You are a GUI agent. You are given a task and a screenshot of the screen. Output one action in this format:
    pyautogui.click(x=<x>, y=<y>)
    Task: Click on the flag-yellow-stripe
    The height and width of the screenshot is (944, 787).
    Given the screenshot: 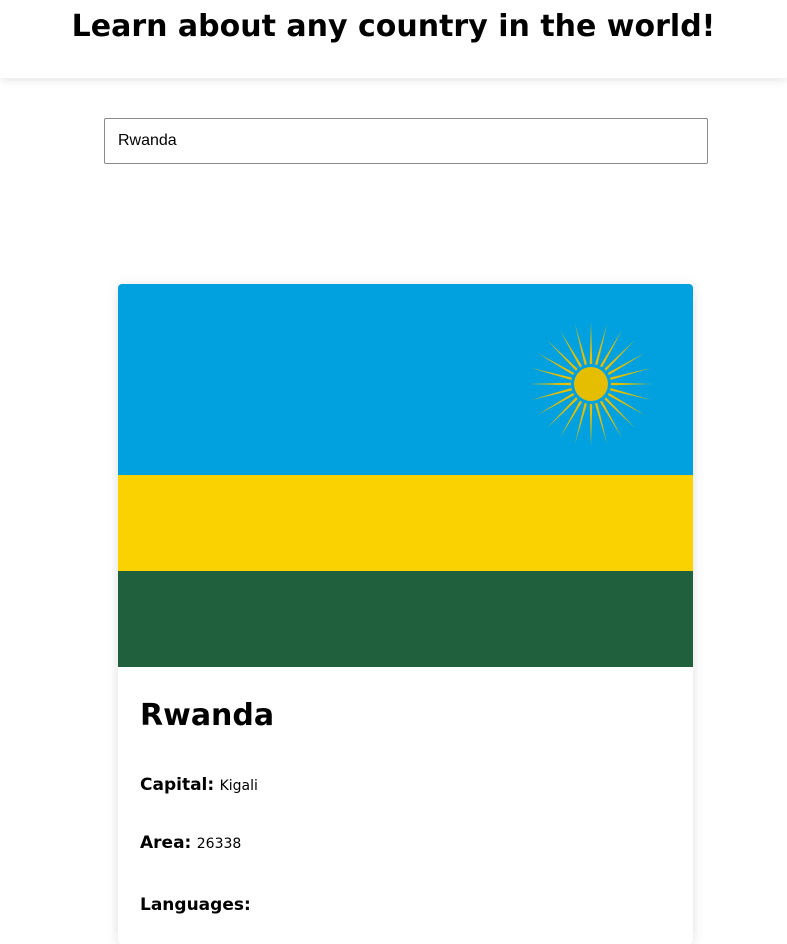 What is the action you would take?
    pyautogui.click(x=405, y=523)
    